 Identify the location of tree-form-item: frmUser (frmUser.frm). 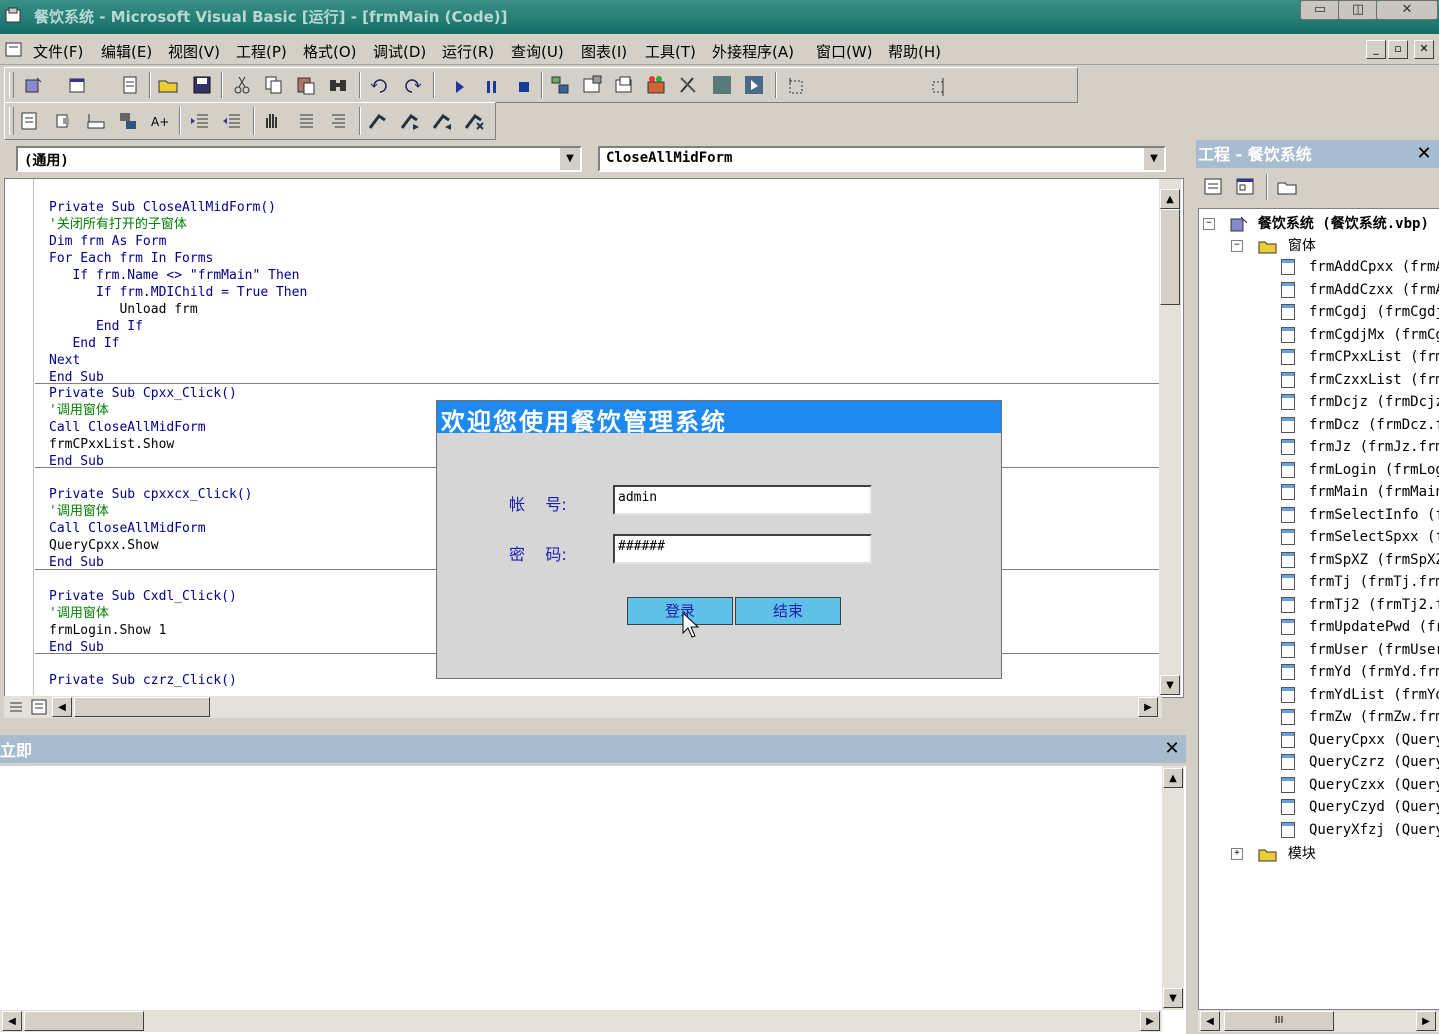
(1360, 649).